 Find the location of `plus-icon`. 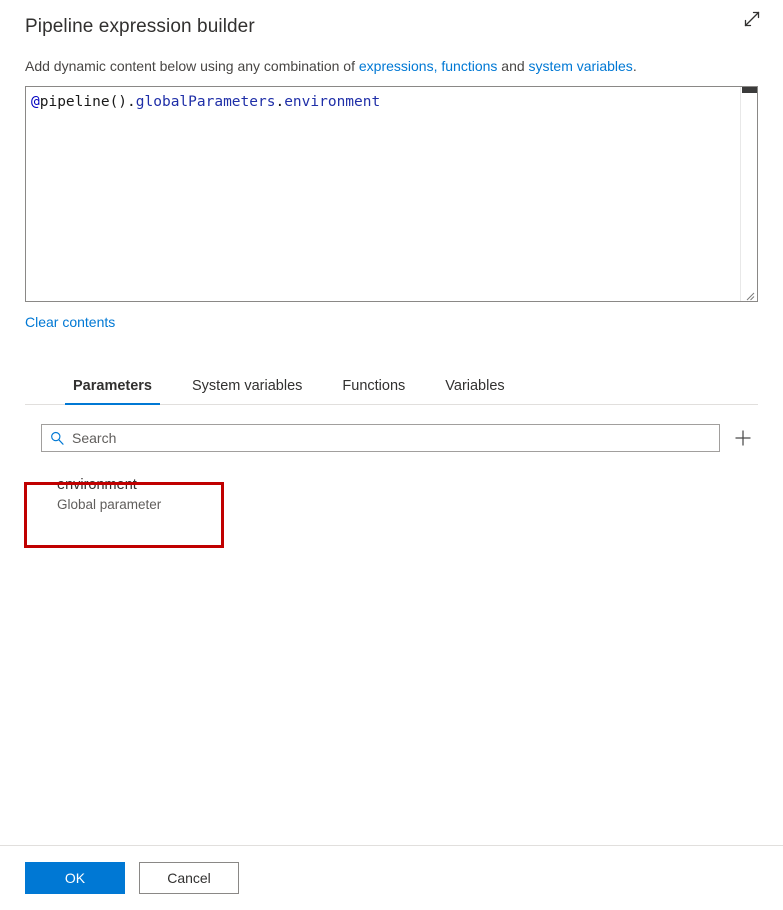

plus-icon is located at coordinates (743, 438).